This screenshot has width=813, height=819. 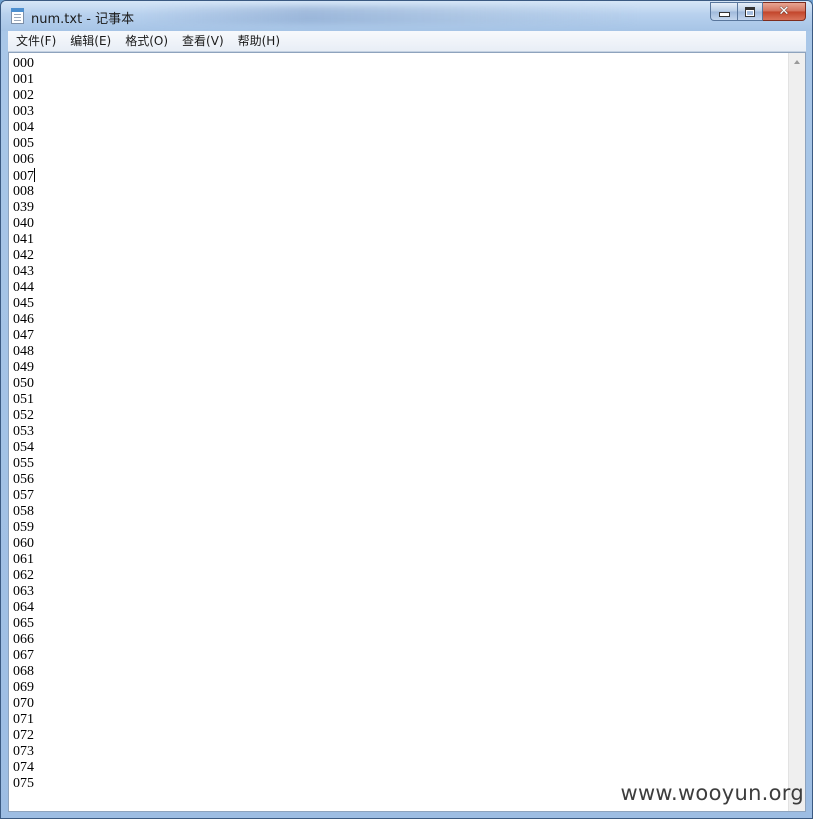 What do you see at coordinates (90, 41) in the screenshot?
I see `menu-edit: 编辑(E)` at bounding box center [90, 41].